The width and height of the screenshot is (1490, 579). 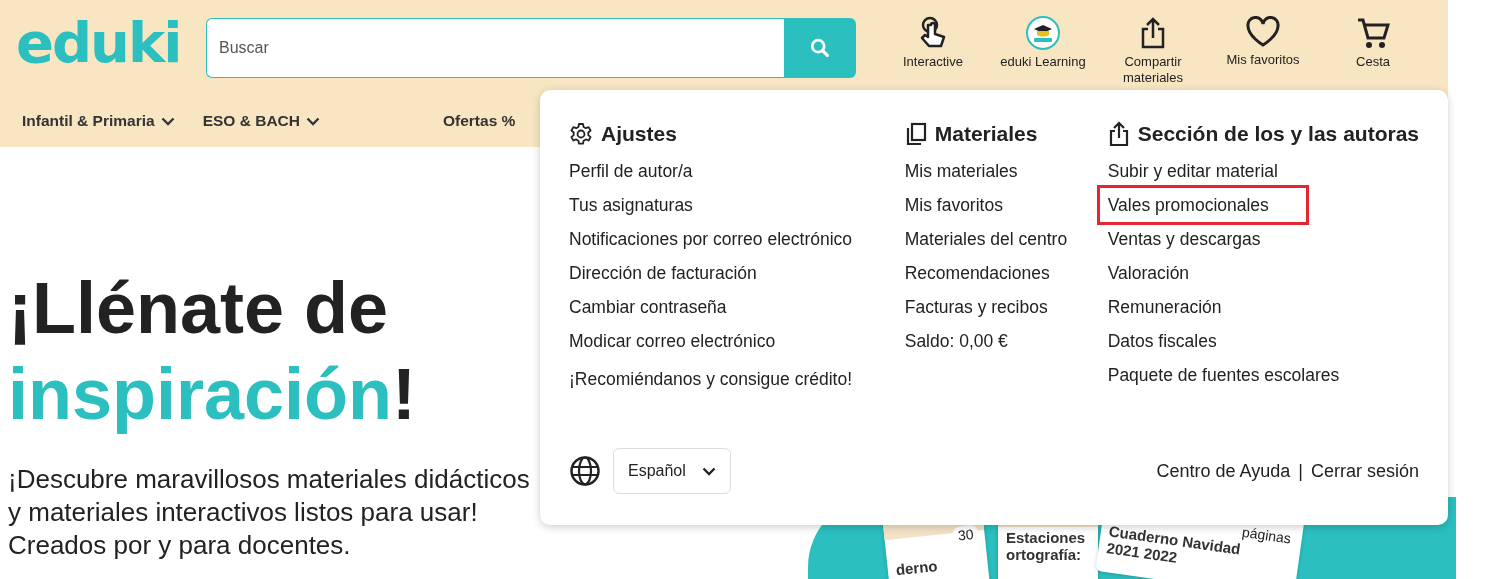 What do you see at coordinates (1278, 134) in the screenshot?
I see `menu-section-title: Sección de los y las autoras` at bounding box center [1278, 134].